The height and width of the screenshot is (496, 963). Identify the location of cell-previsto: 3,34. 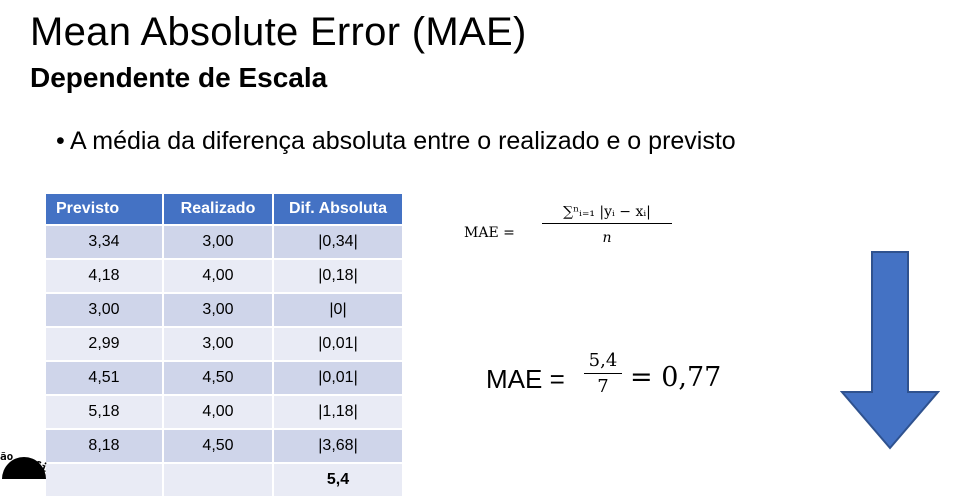
(105, 241).